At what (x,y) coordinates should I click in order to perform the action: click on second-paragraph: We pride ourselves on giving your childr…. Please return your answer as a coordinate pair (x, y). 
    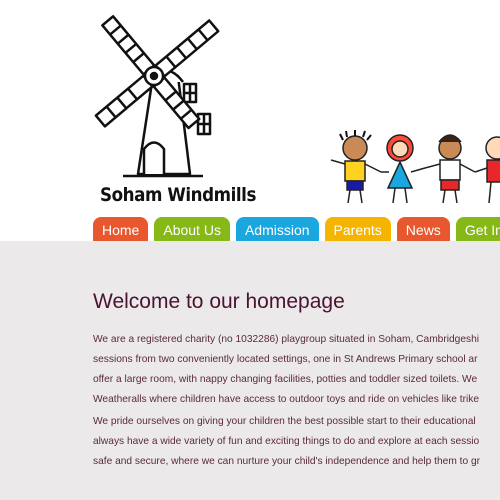
    Looking at the image, I should click on (296, 442).